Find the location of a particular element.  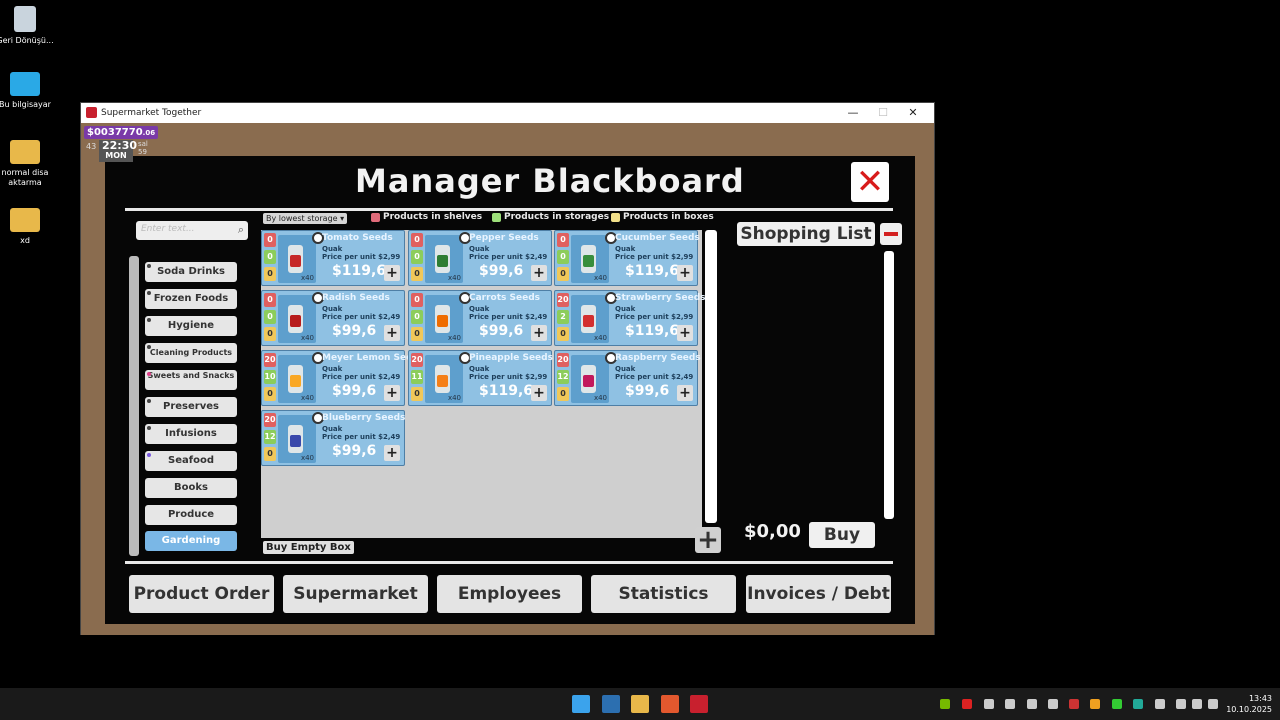

close-board-button: ✕ is located at coordinates (870, 182).